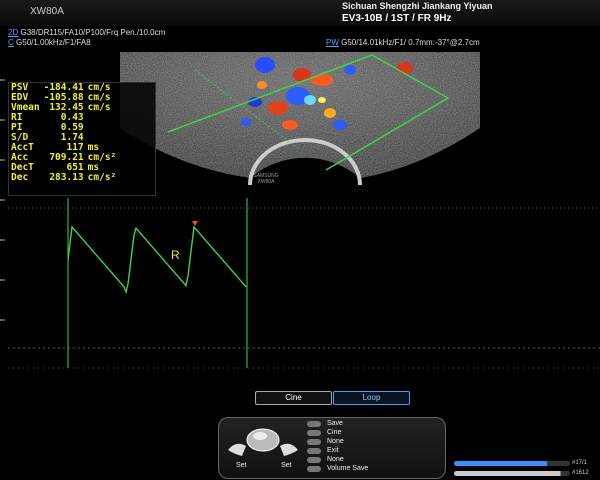 This screenshot has width=600, height=480. What do you see at coordinates (20, 177) in the screenshot?
I see `measurement-name: Dec` at bounding box center [20, 177].